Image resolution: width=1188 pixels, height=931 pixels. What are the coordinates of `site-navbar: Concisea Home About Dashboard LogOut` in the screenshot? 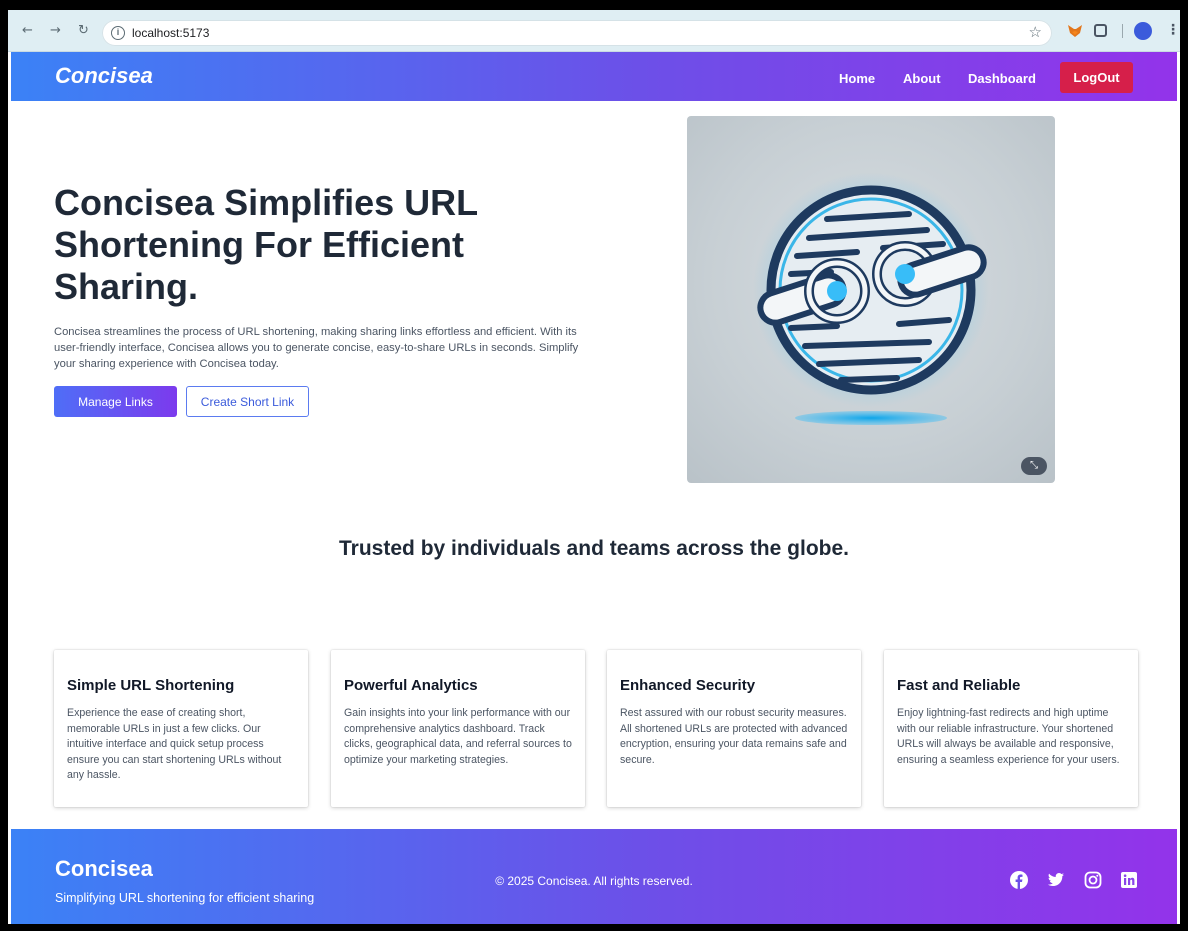 It's located at (594, 76).